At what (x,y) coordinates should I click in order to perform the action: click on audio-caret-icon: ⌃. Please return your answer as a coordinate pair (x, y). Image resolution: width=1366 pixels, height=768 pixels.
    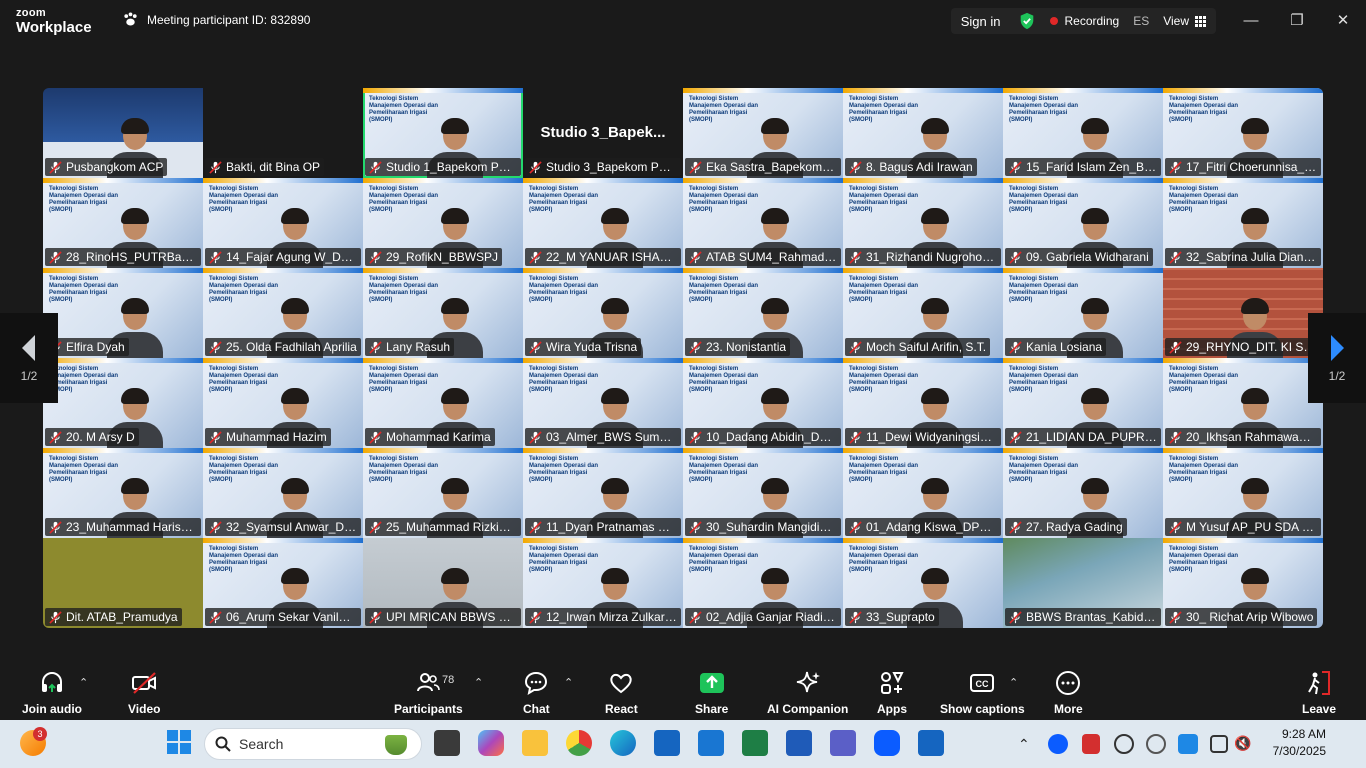
    Looking at the image, I should click on (83, 682).